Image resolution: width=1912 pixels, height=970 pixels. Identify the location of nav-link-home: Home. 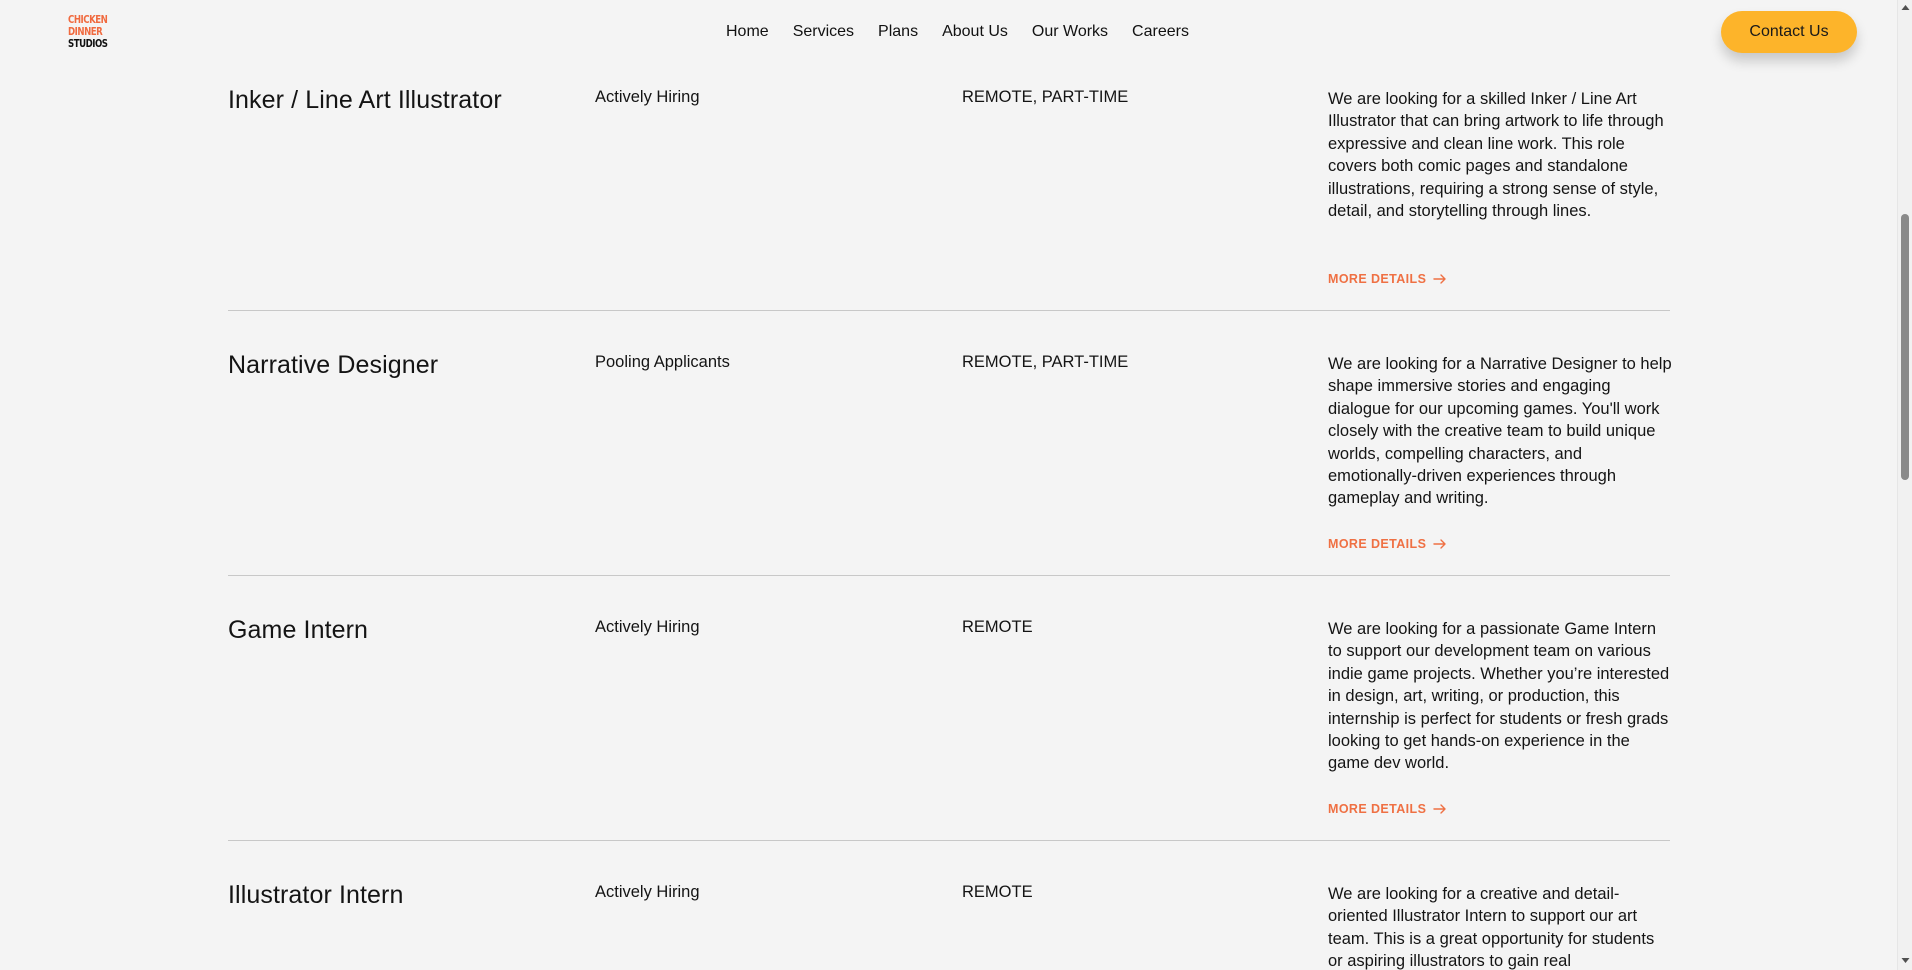
(747, 32).